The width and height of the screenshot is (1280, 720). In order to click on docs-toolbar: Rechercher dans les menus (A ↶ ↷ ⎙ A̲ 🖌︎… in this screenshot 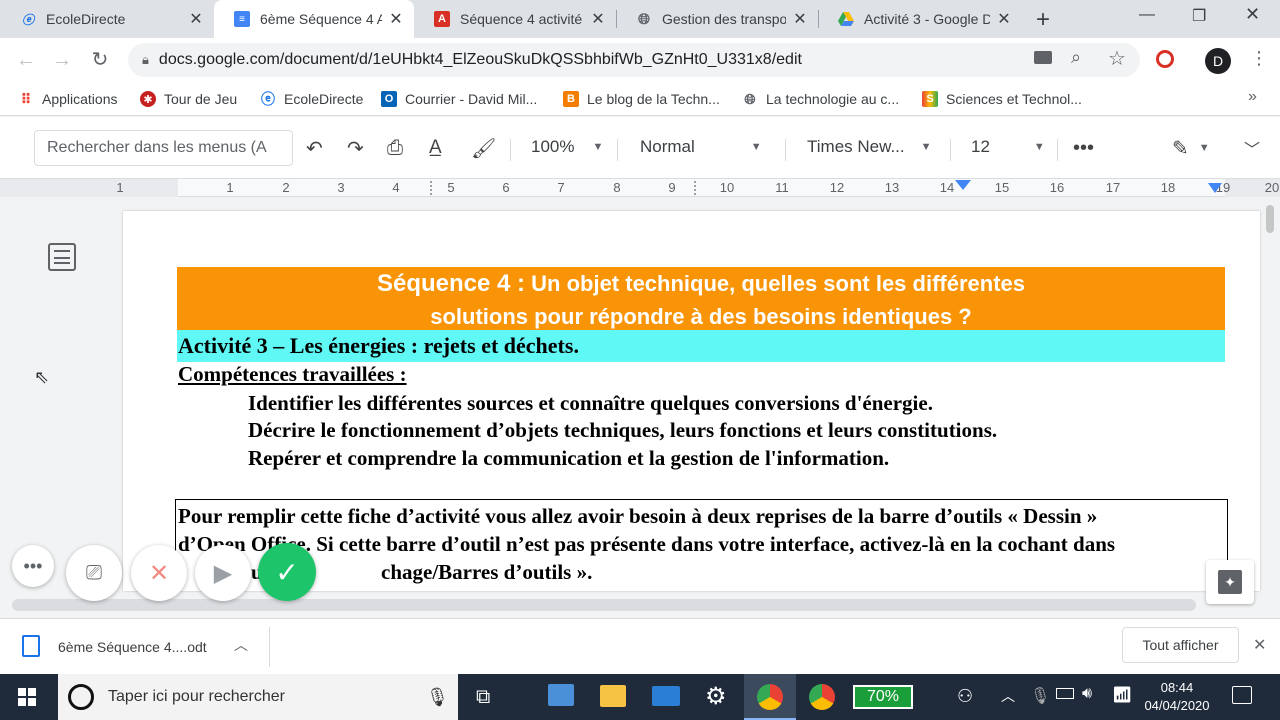, I will do `click(640, 148)`.